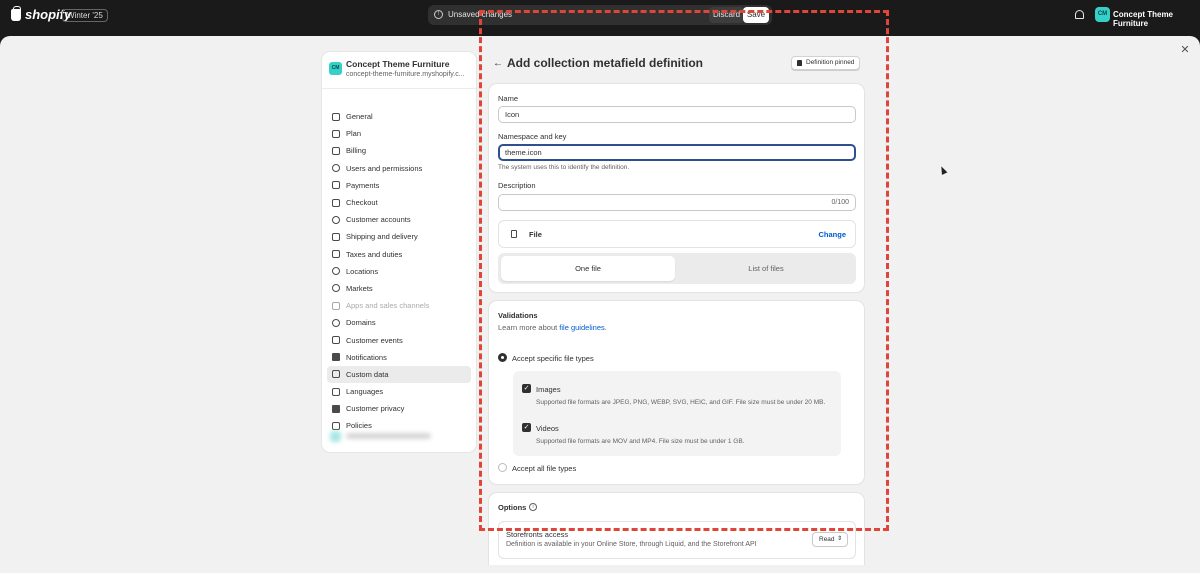 The image size is (1200, 573). I want to click on sidebar-item-notifications: Notifications, so click(399, 357).